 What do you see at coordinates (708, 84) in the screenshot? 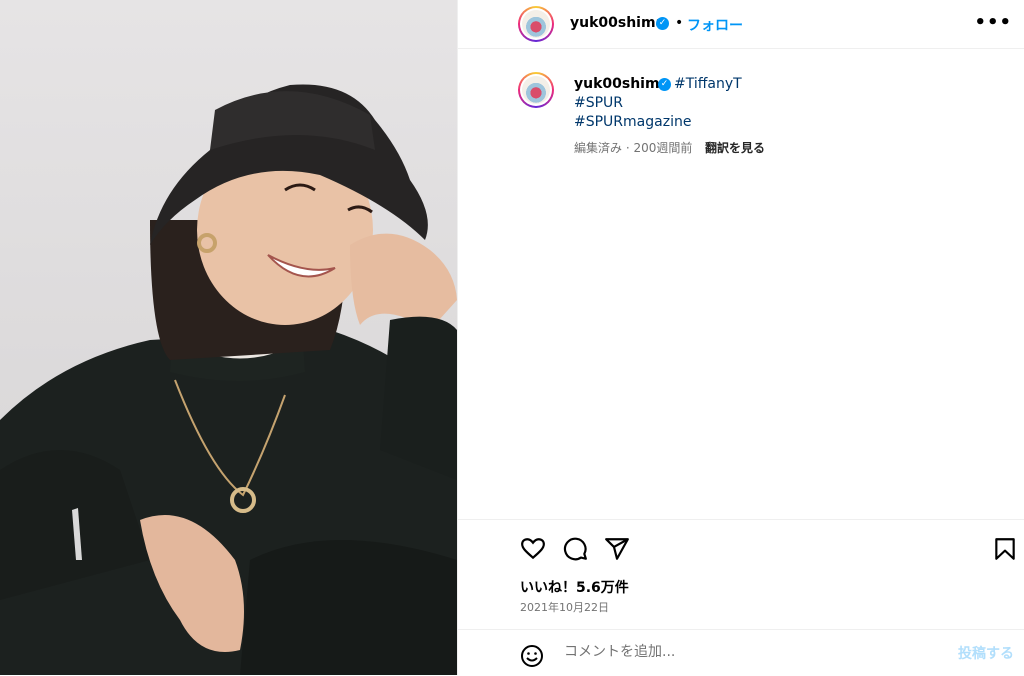
I see `hashtag-tiffanyt: #TiffanyT` at bounding box center [708, 84].